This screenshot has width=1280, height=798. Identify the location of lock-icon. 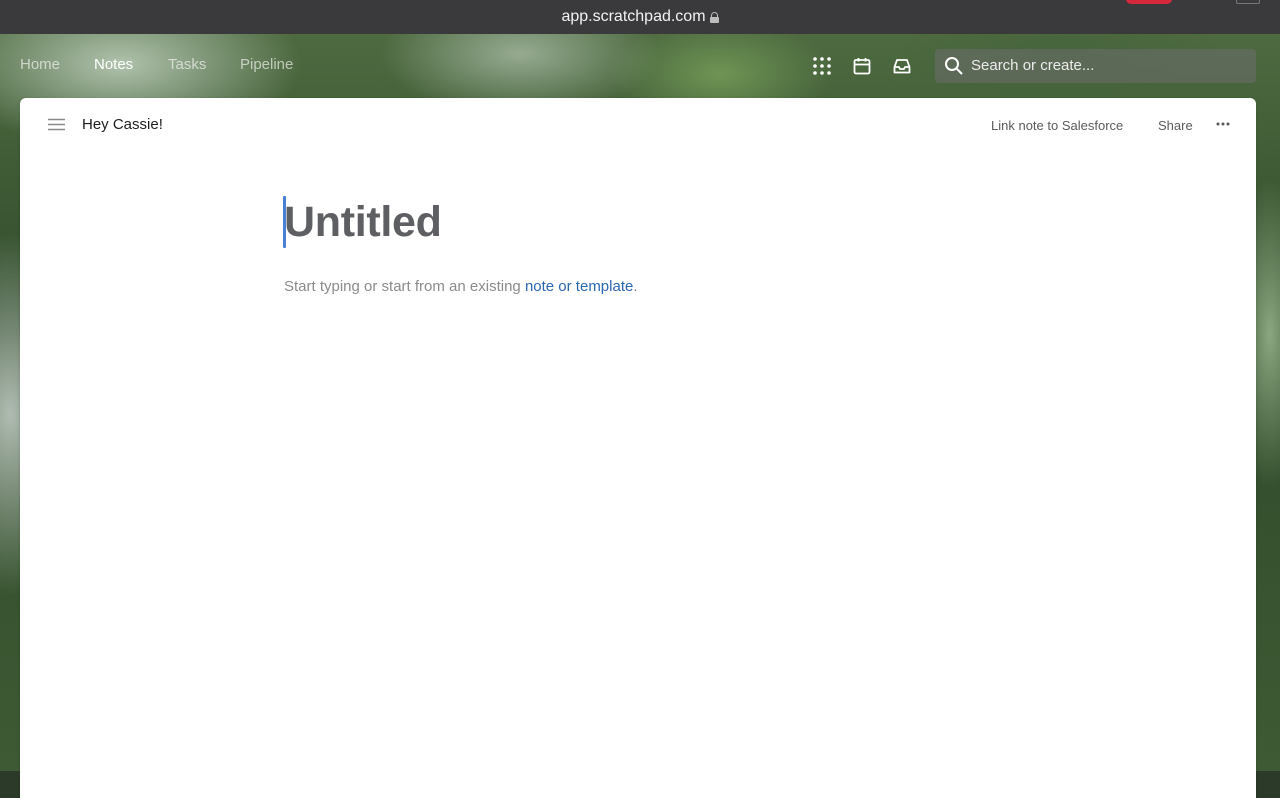
(714, 17).